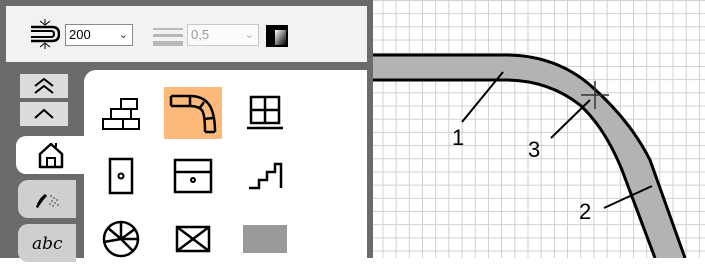 Image resolution: width=705 pixels, height=265 pixels. I want to click on palette-item-window, so click(265, 113).